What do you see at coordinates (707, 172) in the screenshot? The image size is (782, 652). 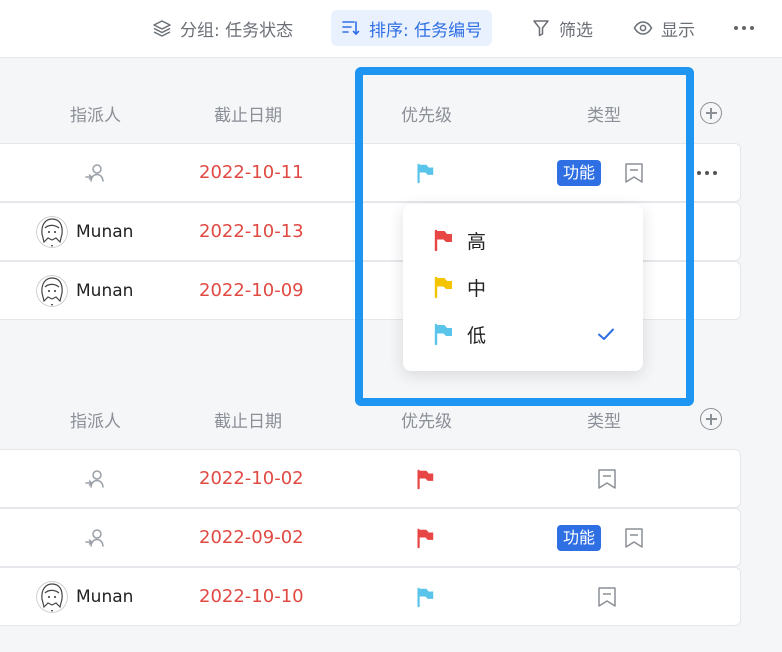 I see `row-more-button` at bounding box center [707, 172].